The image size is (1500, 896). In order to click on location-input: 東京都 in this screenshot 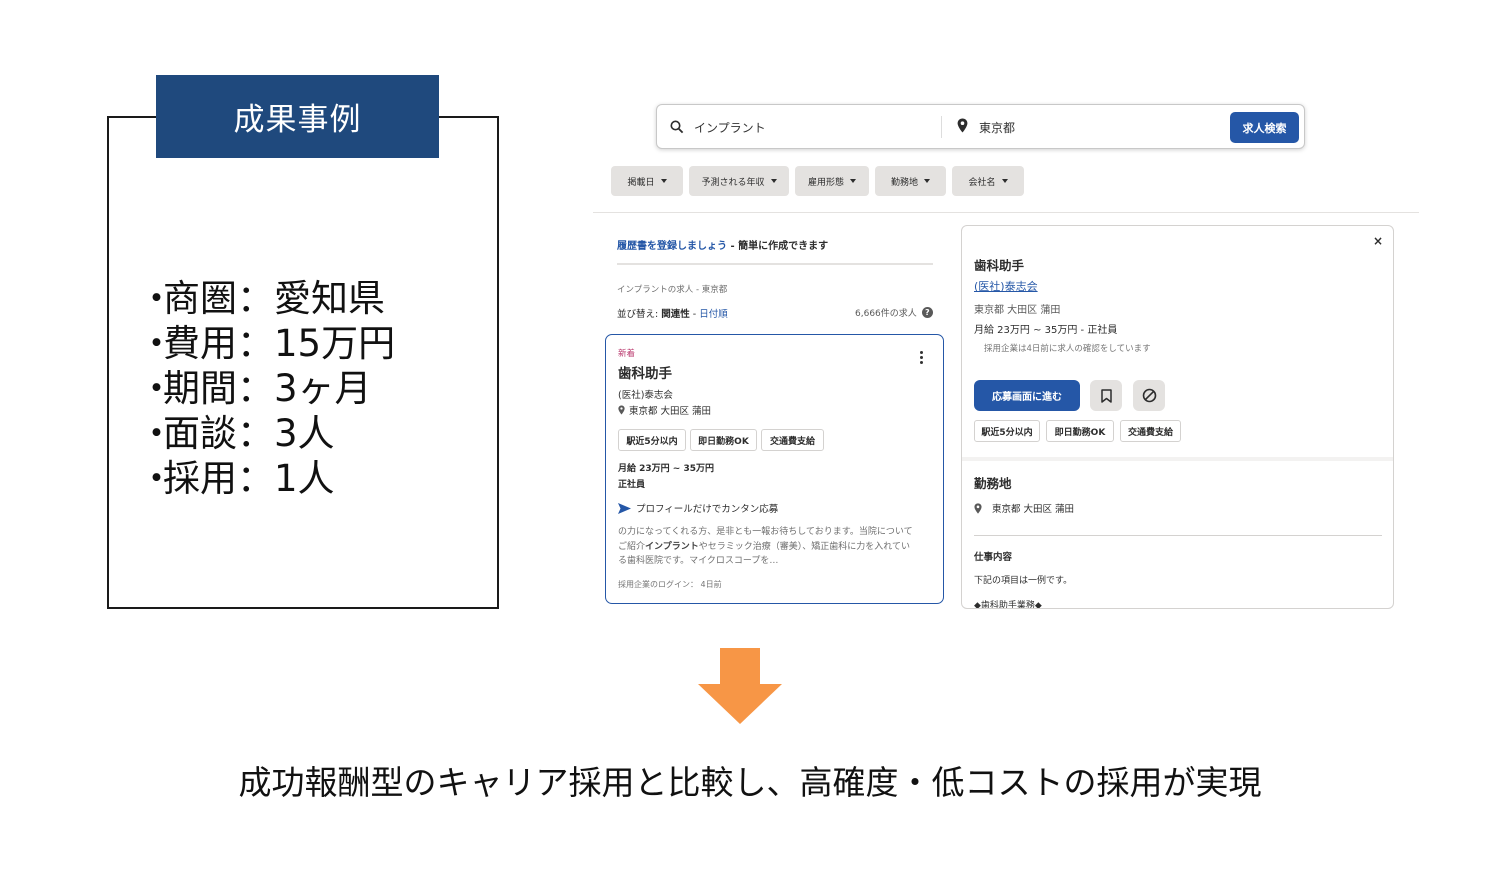, I will do `click(997, 127)`.